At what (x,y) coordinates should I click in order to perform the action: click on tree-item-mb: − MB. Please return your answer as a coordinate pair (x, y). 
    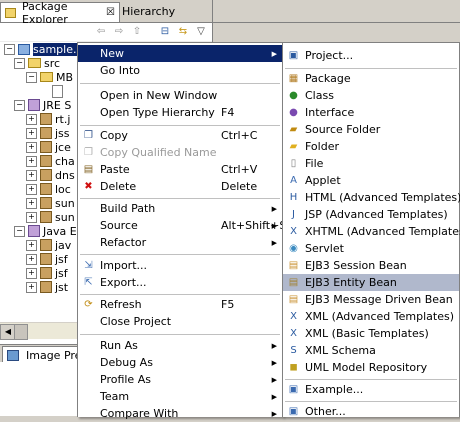
    Looking at the image, I should click on (49, 77).